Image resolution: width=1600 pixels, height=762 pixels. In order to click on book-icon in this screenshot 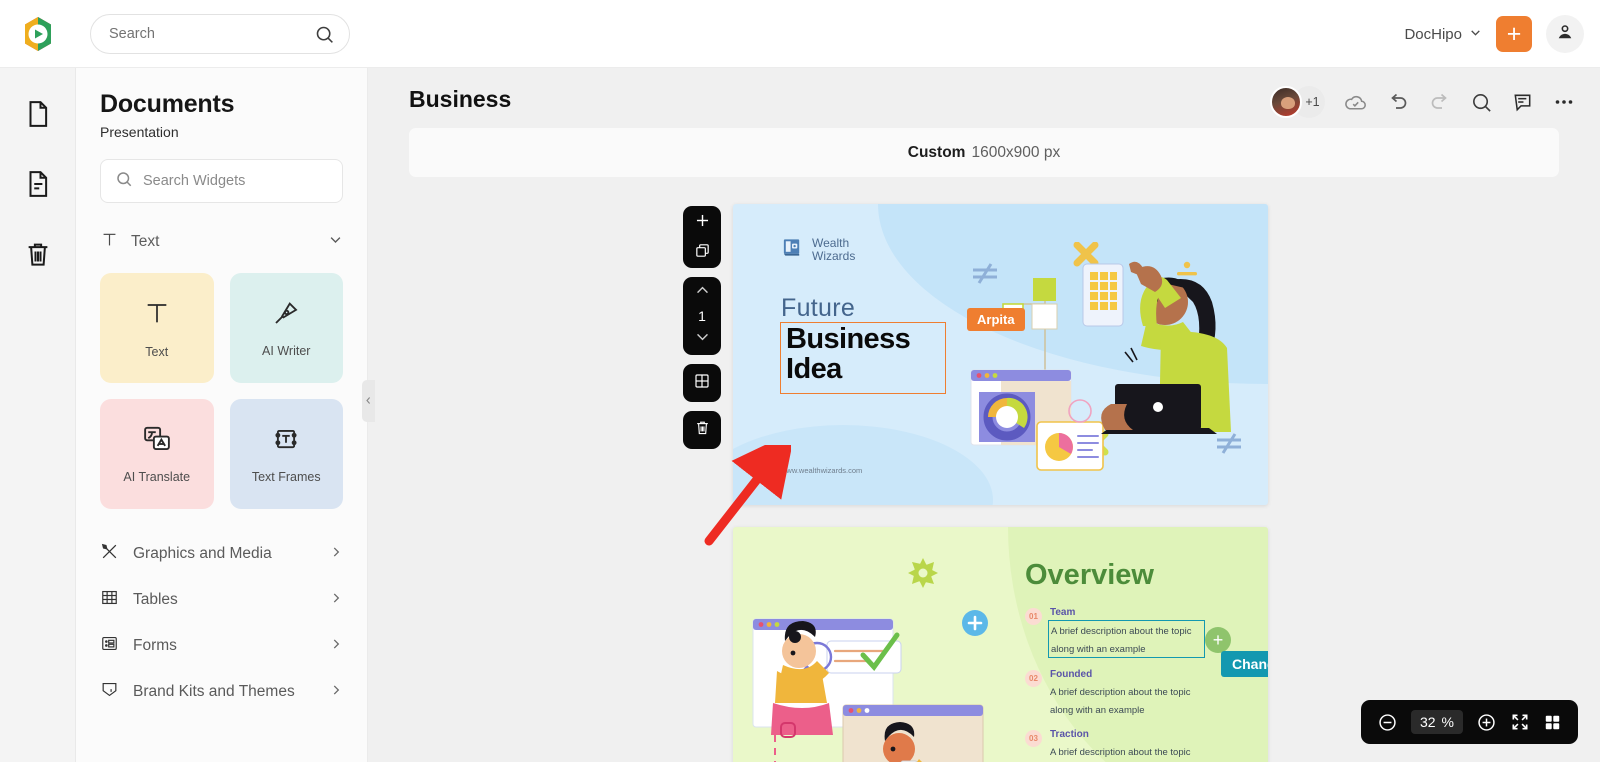, I will do `click(792, 250)`.